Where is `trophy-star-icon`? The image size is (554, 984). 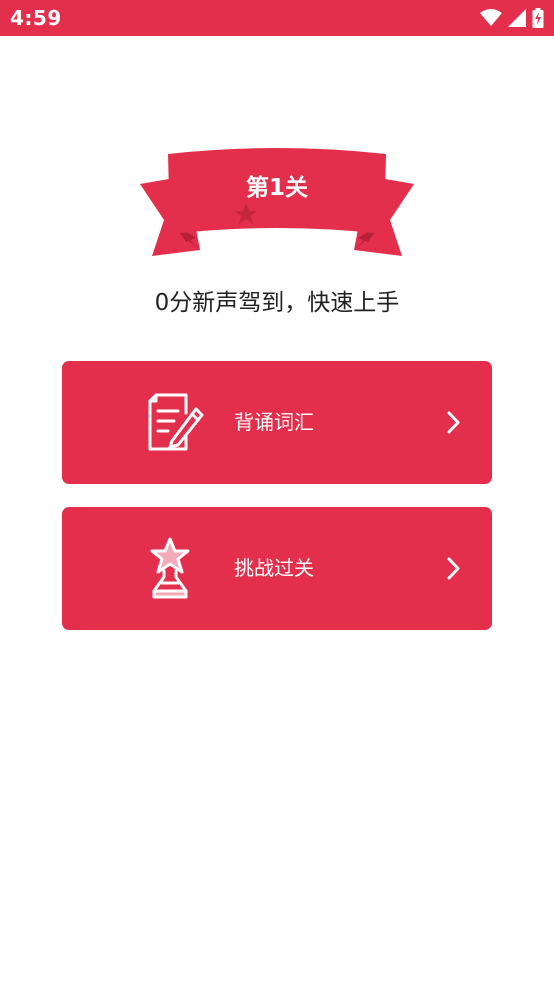 trophy-star-icon is located at coordinates (173, 569).